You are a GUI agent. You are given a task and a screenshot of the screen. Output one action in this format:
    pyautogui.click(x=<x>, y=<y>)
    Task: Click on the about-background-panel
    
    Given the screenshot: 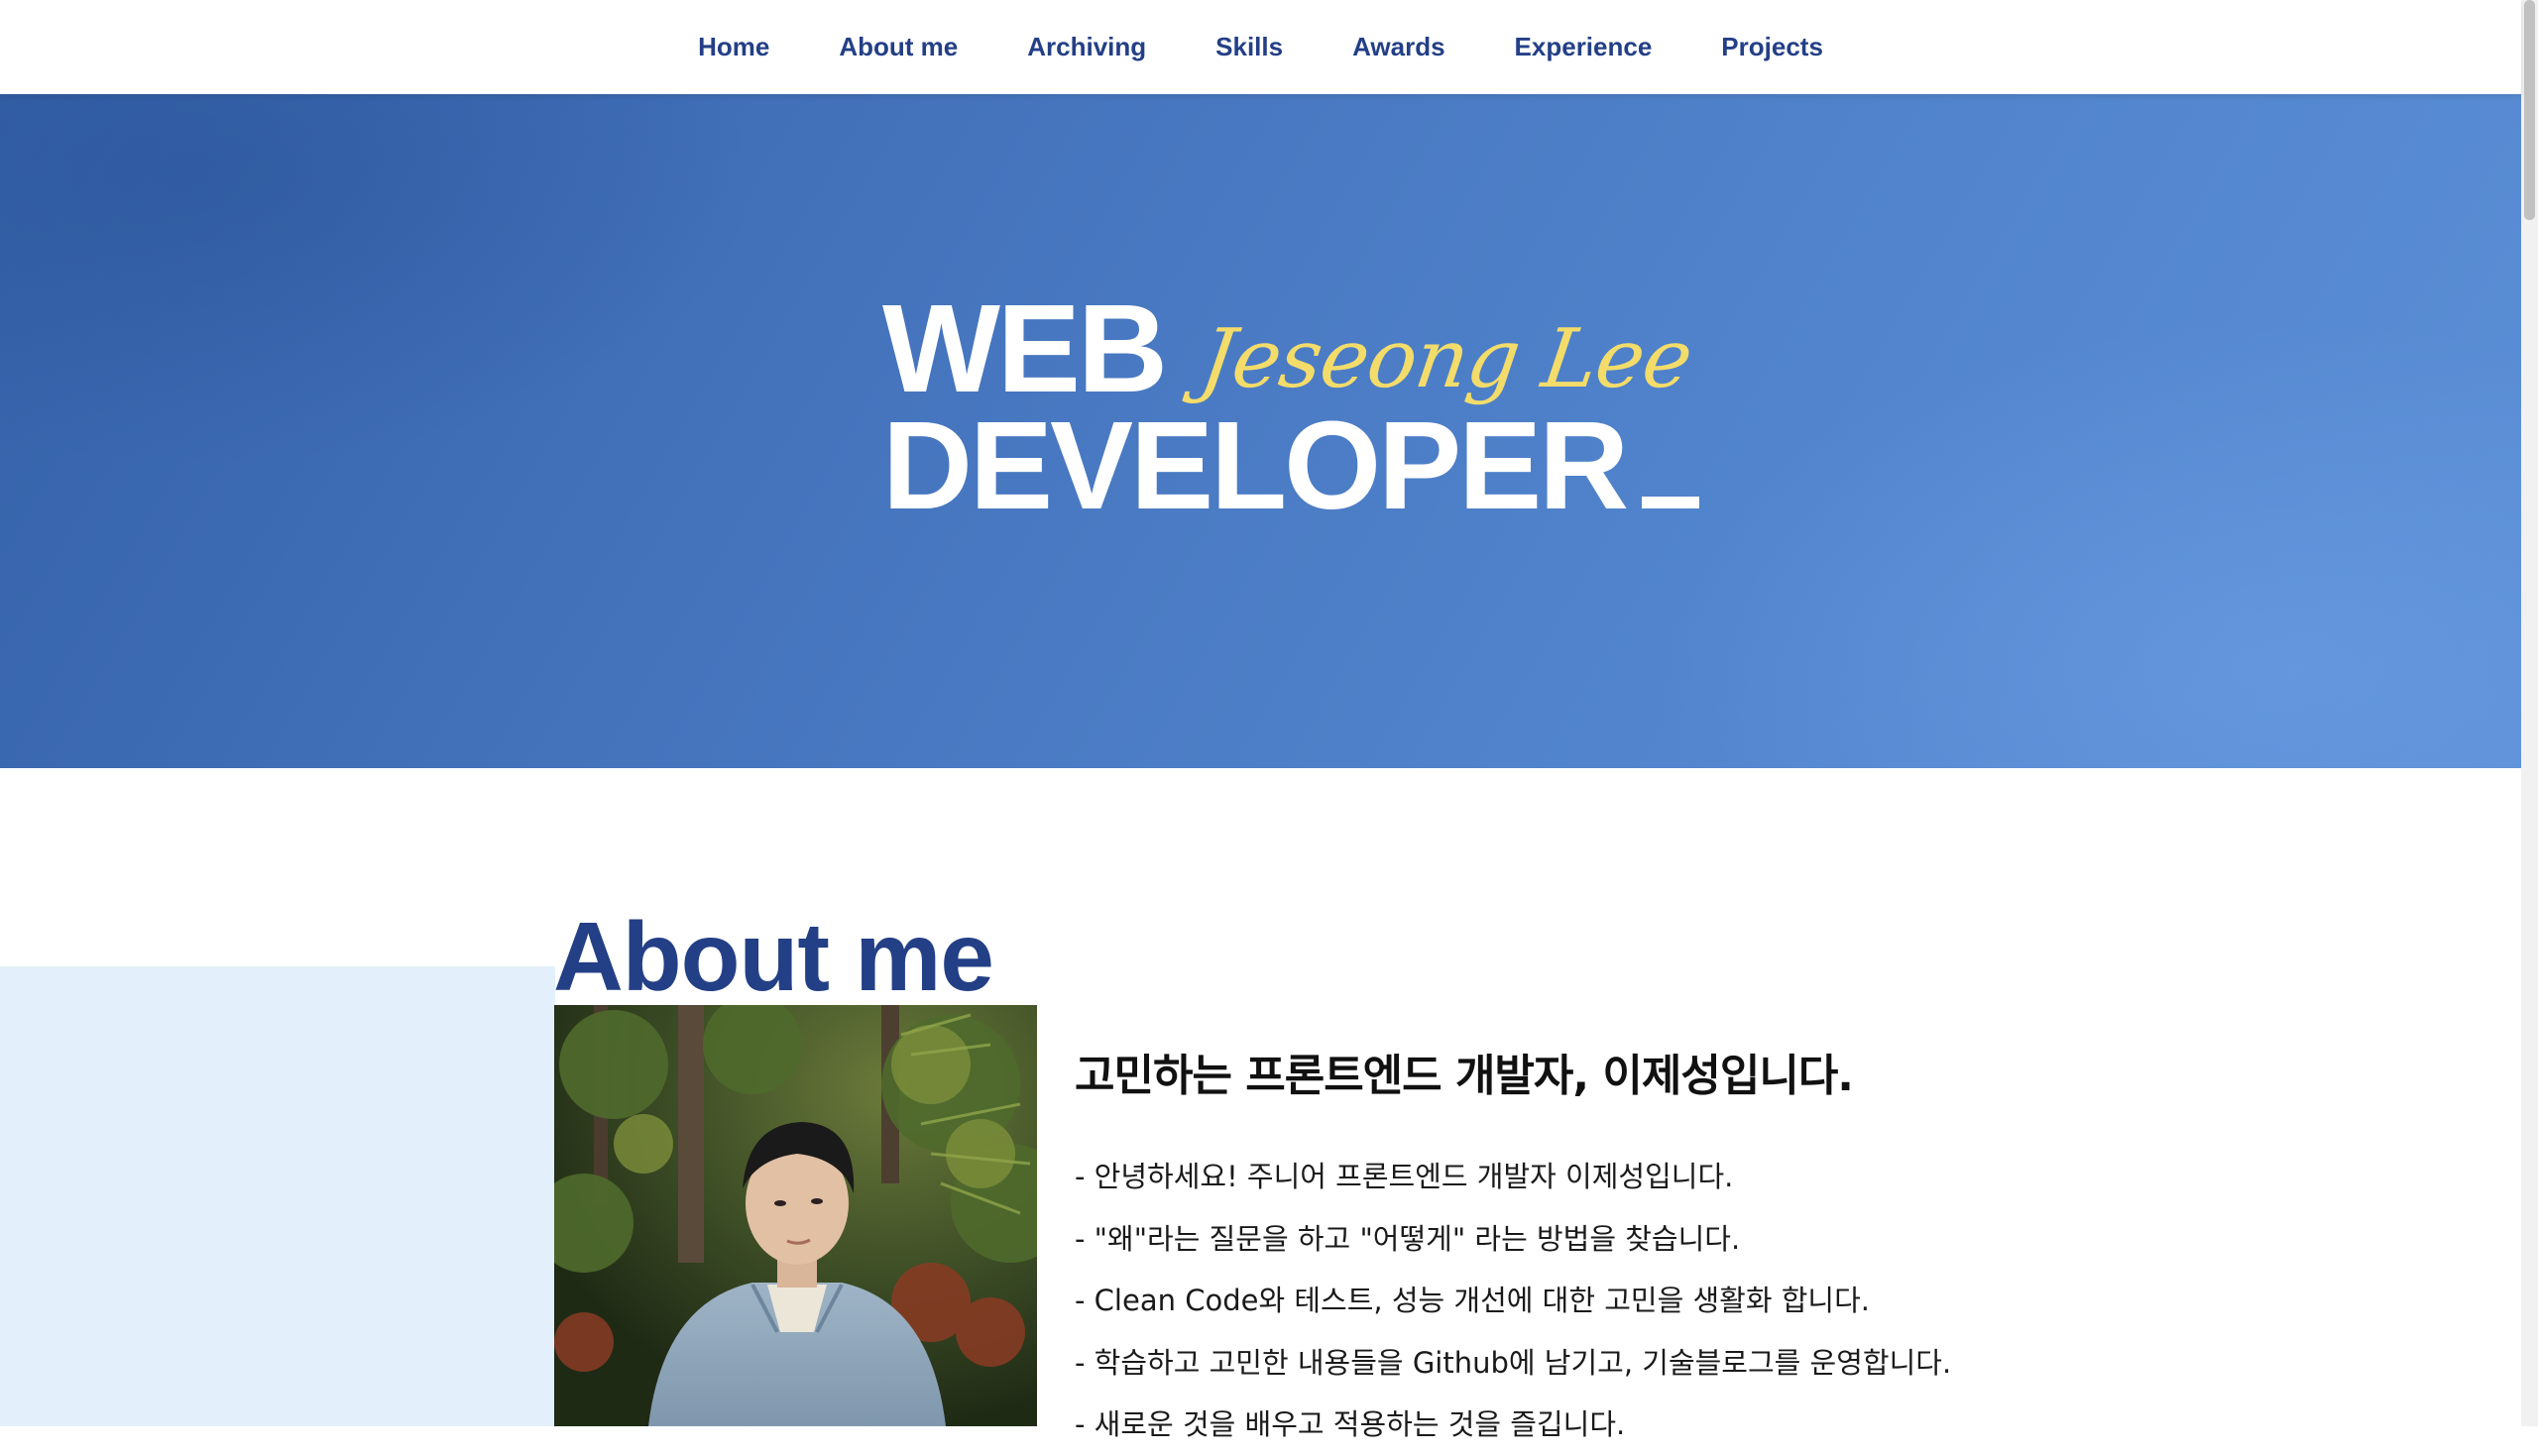 What is the action you would take?
    pyautogui.click(x=277, y=1196)
    